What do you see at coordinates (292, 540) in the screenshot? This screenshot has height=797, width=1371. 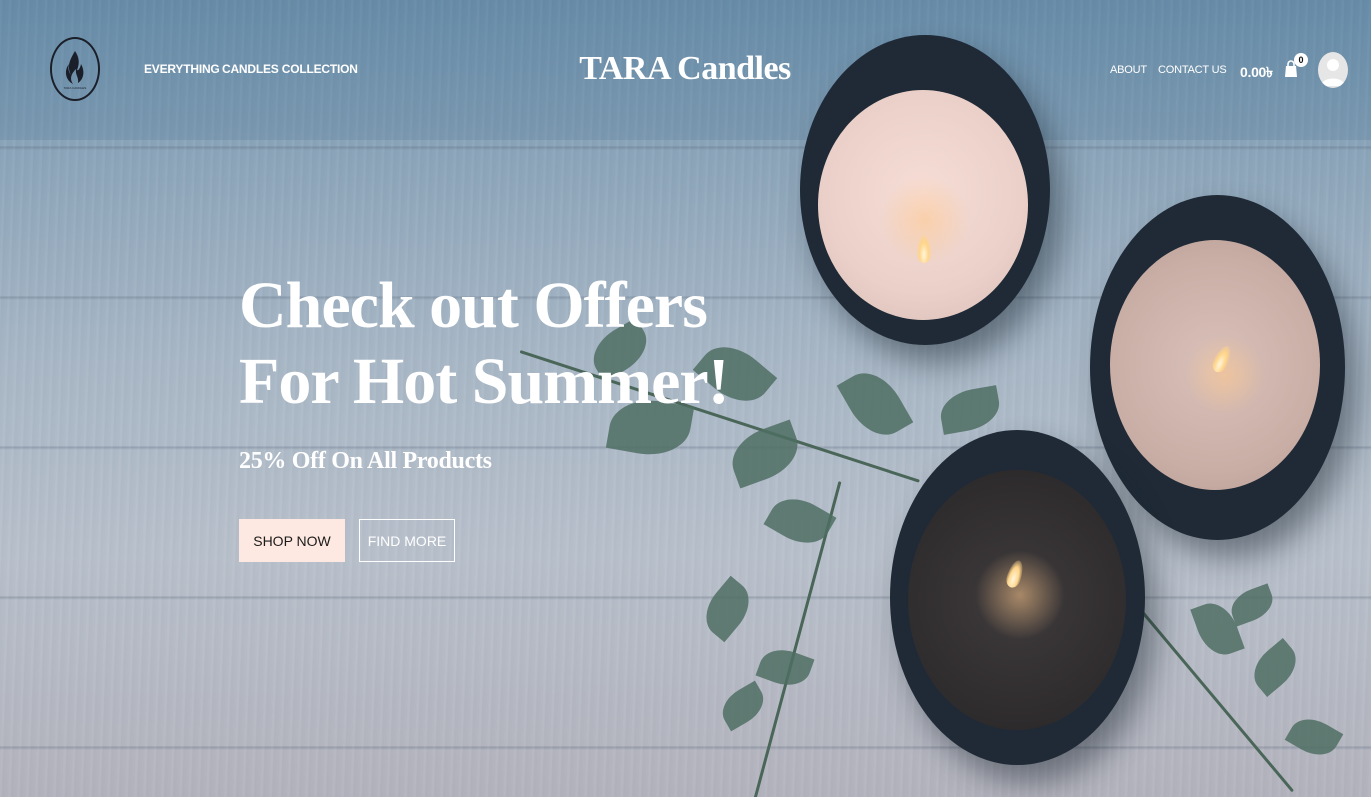 I see `shop-now-button: SHOP NOW` at bounding box center [292, 540].